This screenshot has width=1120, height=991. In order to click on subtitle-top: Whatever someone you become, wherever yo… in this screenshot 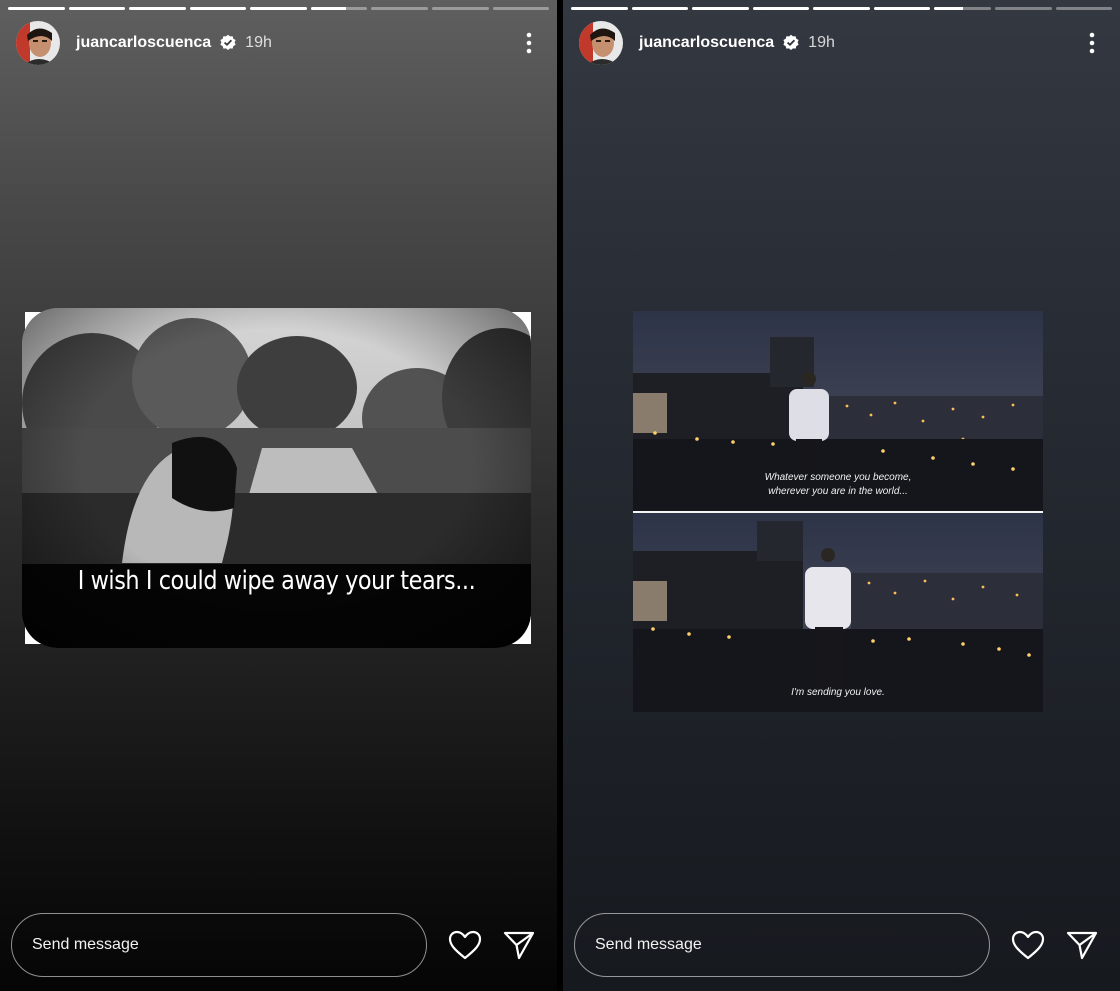, I will do `click(838, 485)`.